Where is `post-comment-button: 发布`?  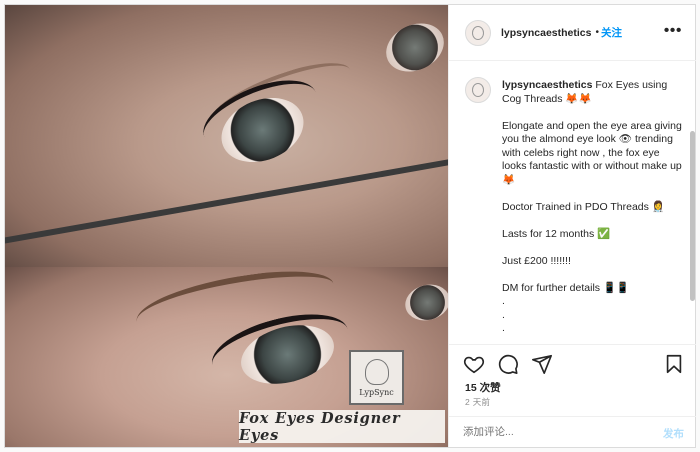 post-comment-button: 发布 is located at coordinates (673, 433).